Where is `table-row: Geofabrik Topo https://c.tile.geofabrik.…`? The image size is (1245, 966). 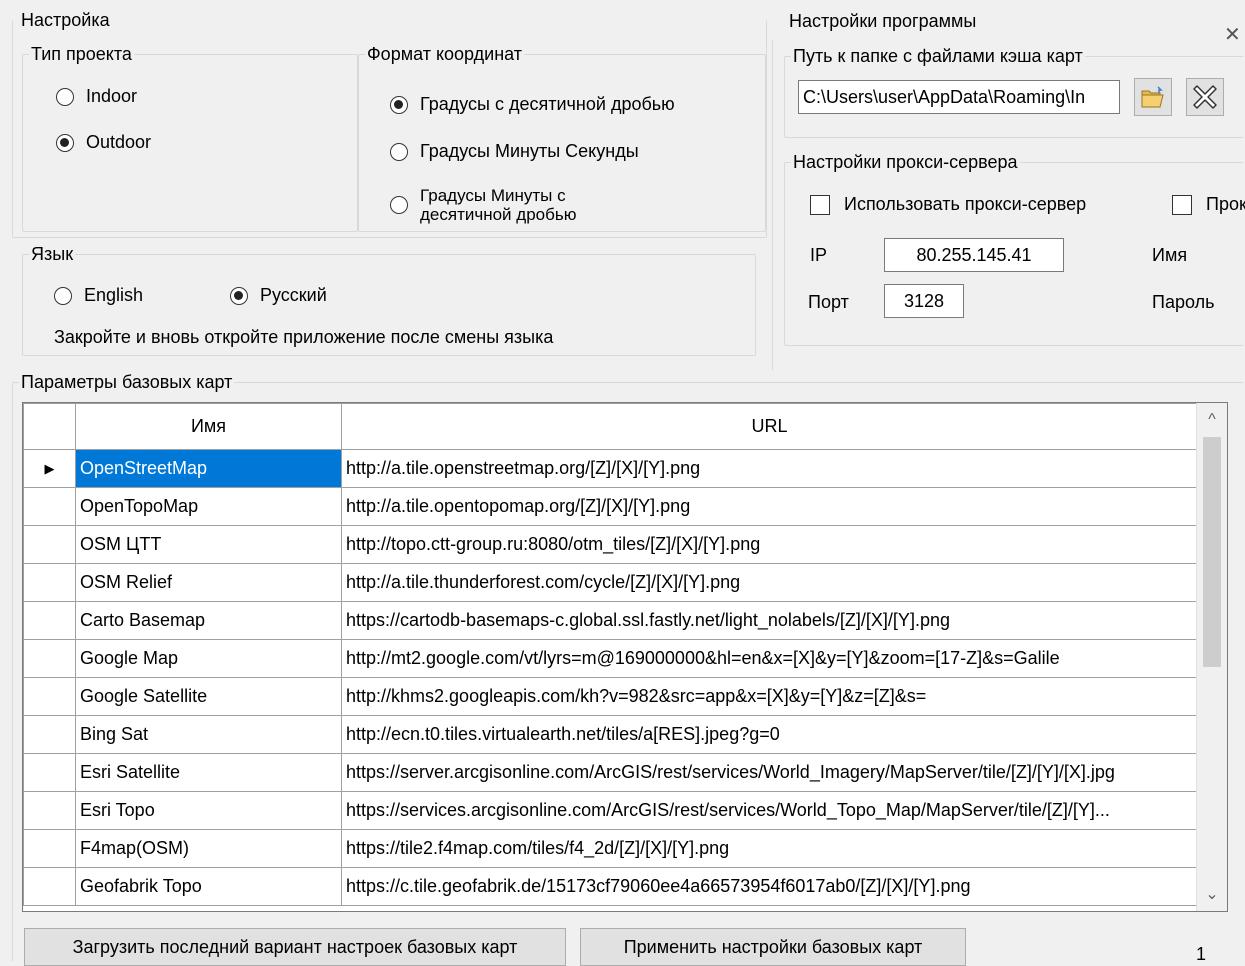 table-row: Geofabrik Topo https://c.tile.geofabrik.… is located at coordinates (610, 886).